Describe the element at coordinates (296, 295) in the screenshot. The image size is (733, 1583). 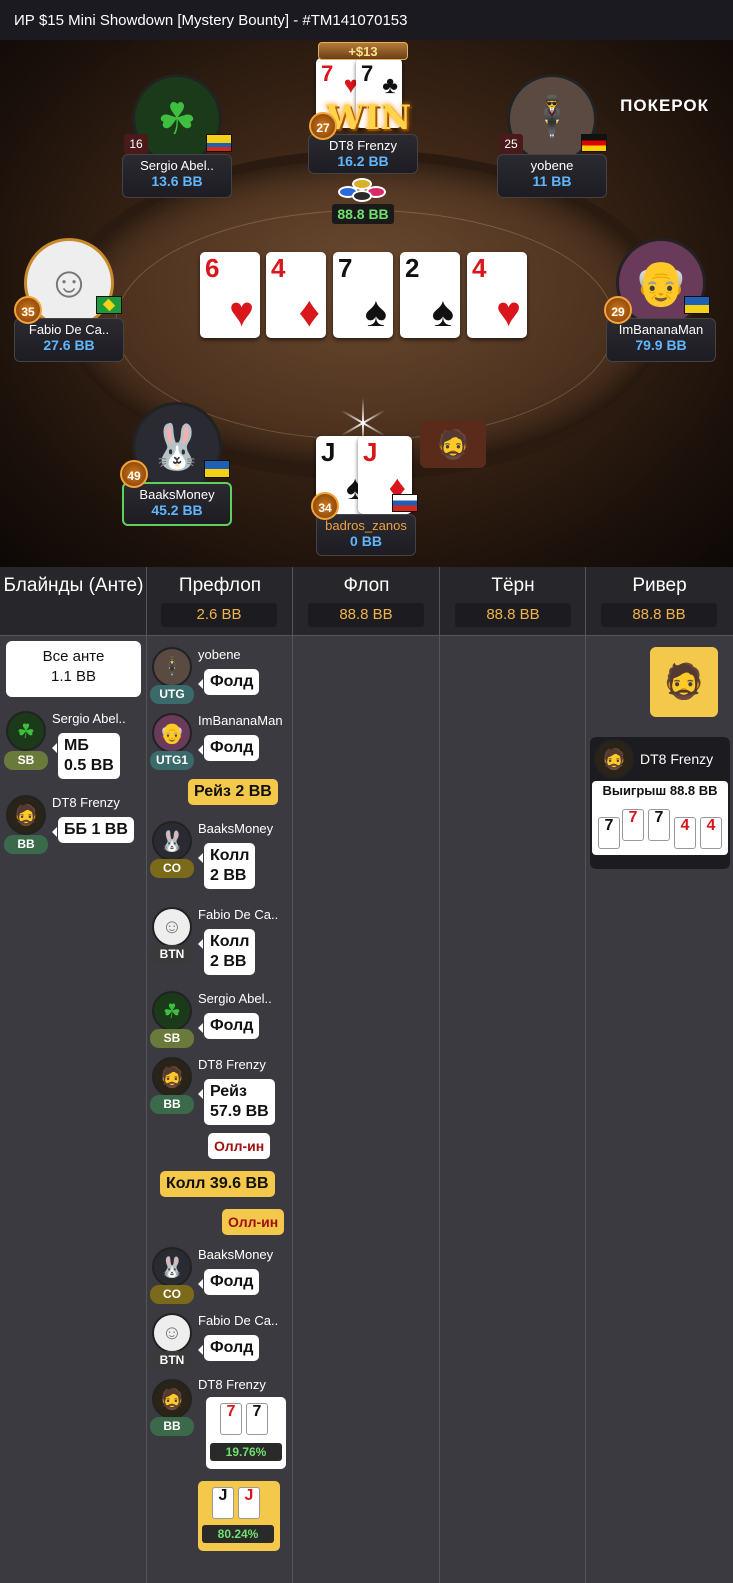
I see `board-card-2: 4 ♦` at that location.